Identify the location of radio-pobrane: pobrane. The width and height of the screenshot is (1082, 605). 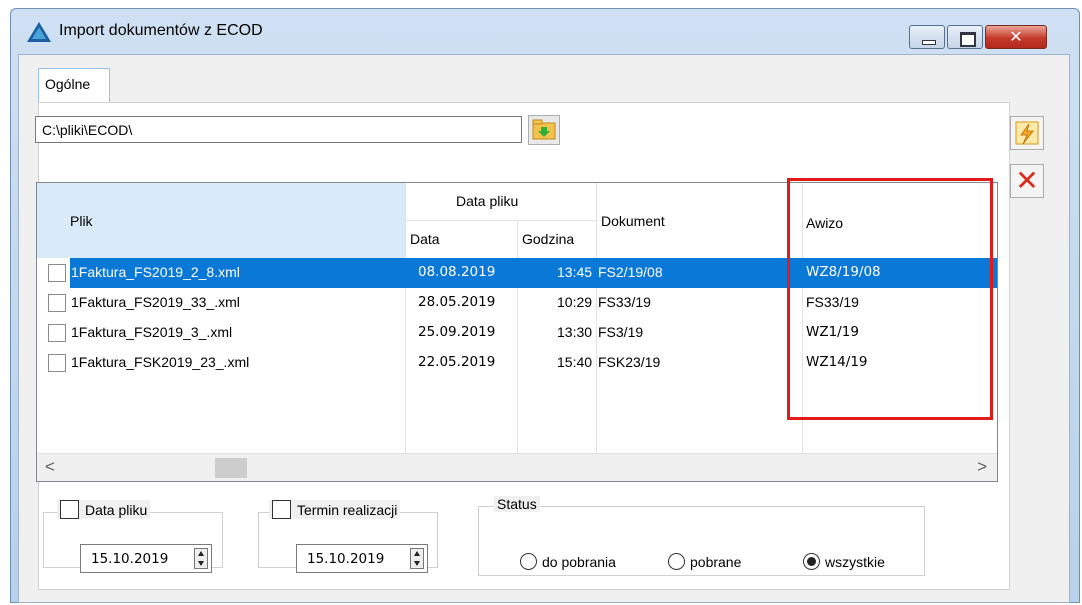
(704, 561).